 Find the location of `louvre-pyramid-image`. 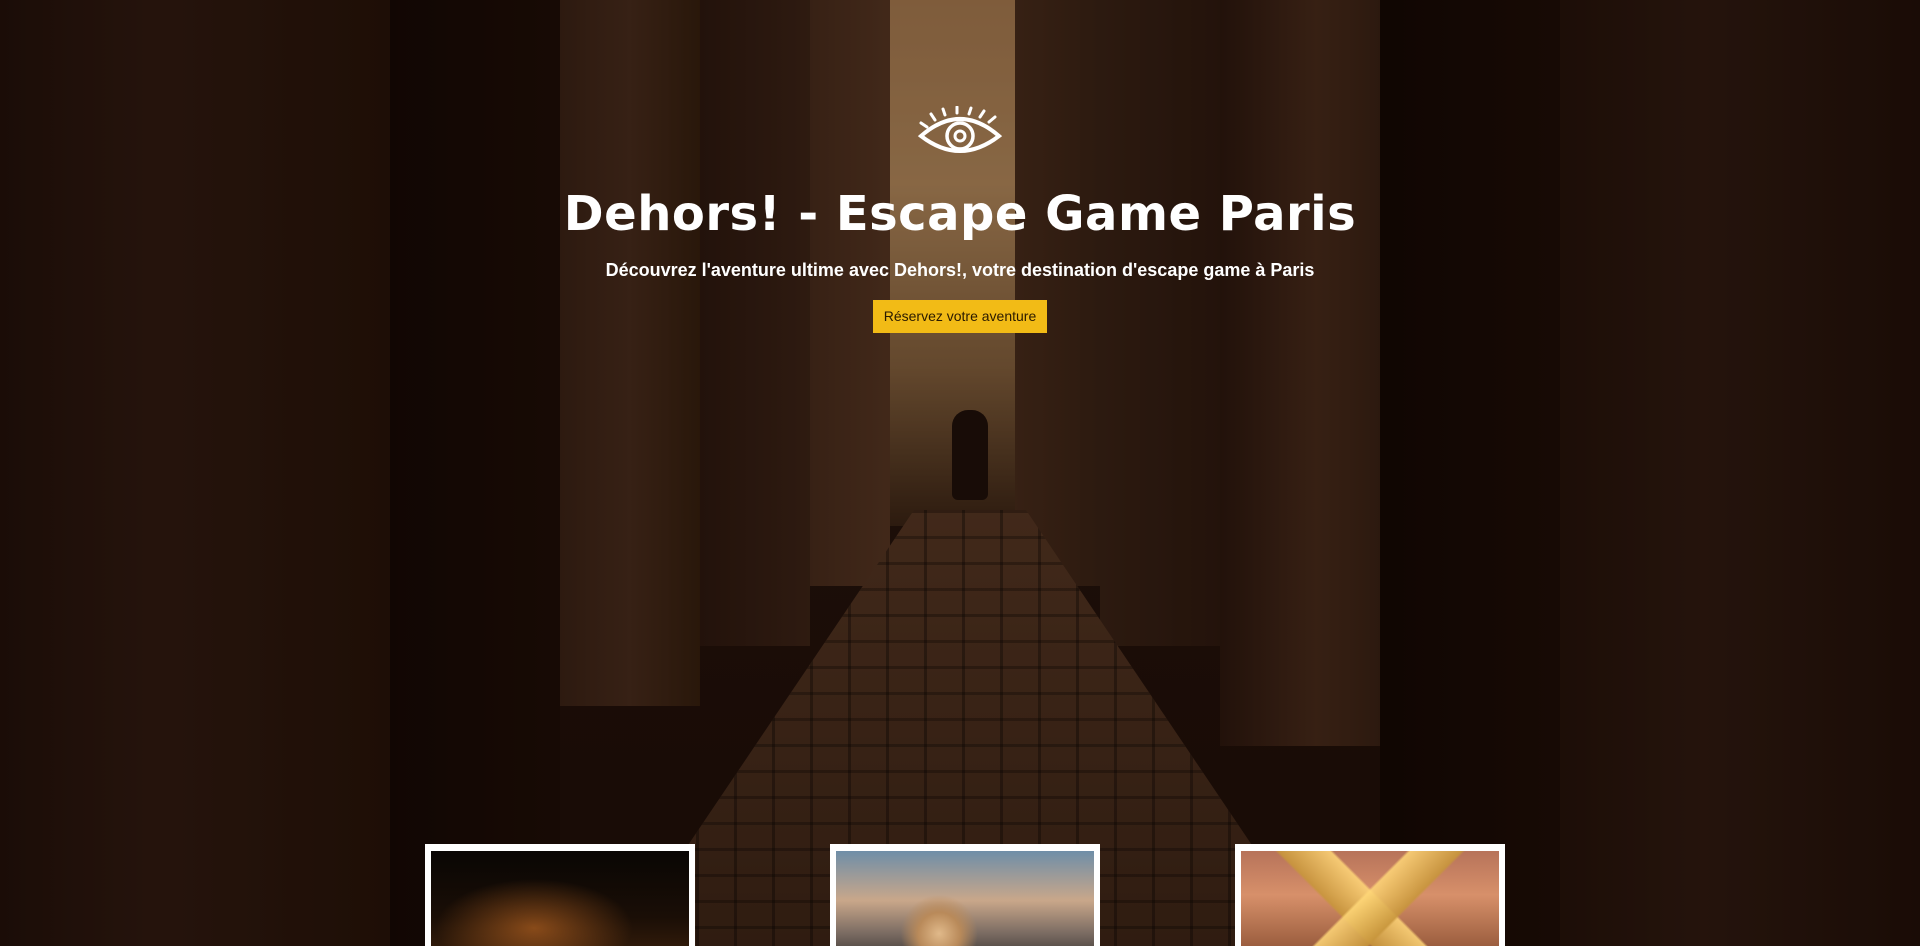

louvre-pyramid-image is located at coordinates (1370, 898).